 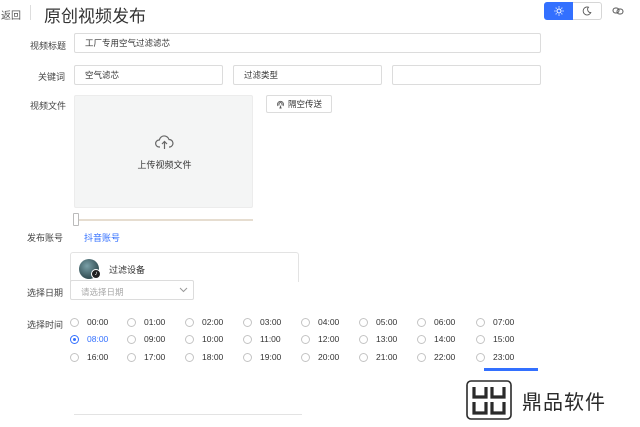 I want to click on time-option: 17:00, so click(x=146, y=357).